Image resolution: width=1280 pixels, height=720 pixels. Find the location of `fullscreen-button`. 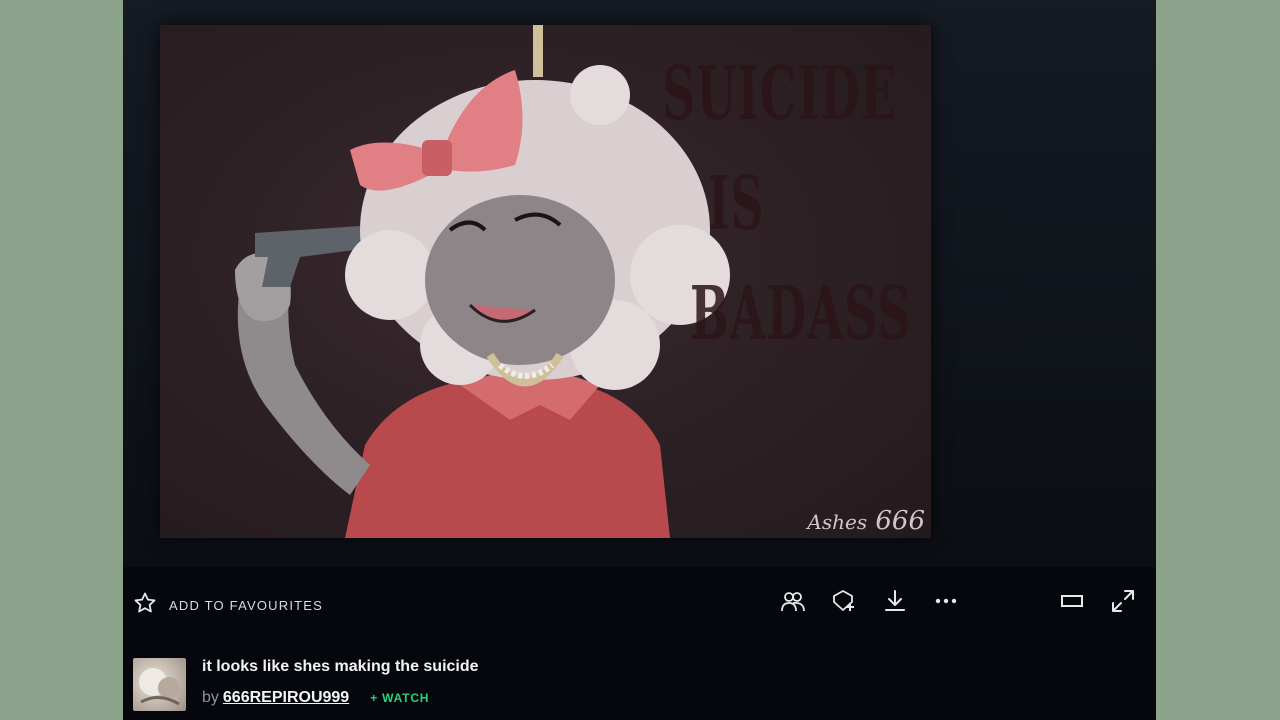

fullscreen-button is located at coordinates (1123, 603).